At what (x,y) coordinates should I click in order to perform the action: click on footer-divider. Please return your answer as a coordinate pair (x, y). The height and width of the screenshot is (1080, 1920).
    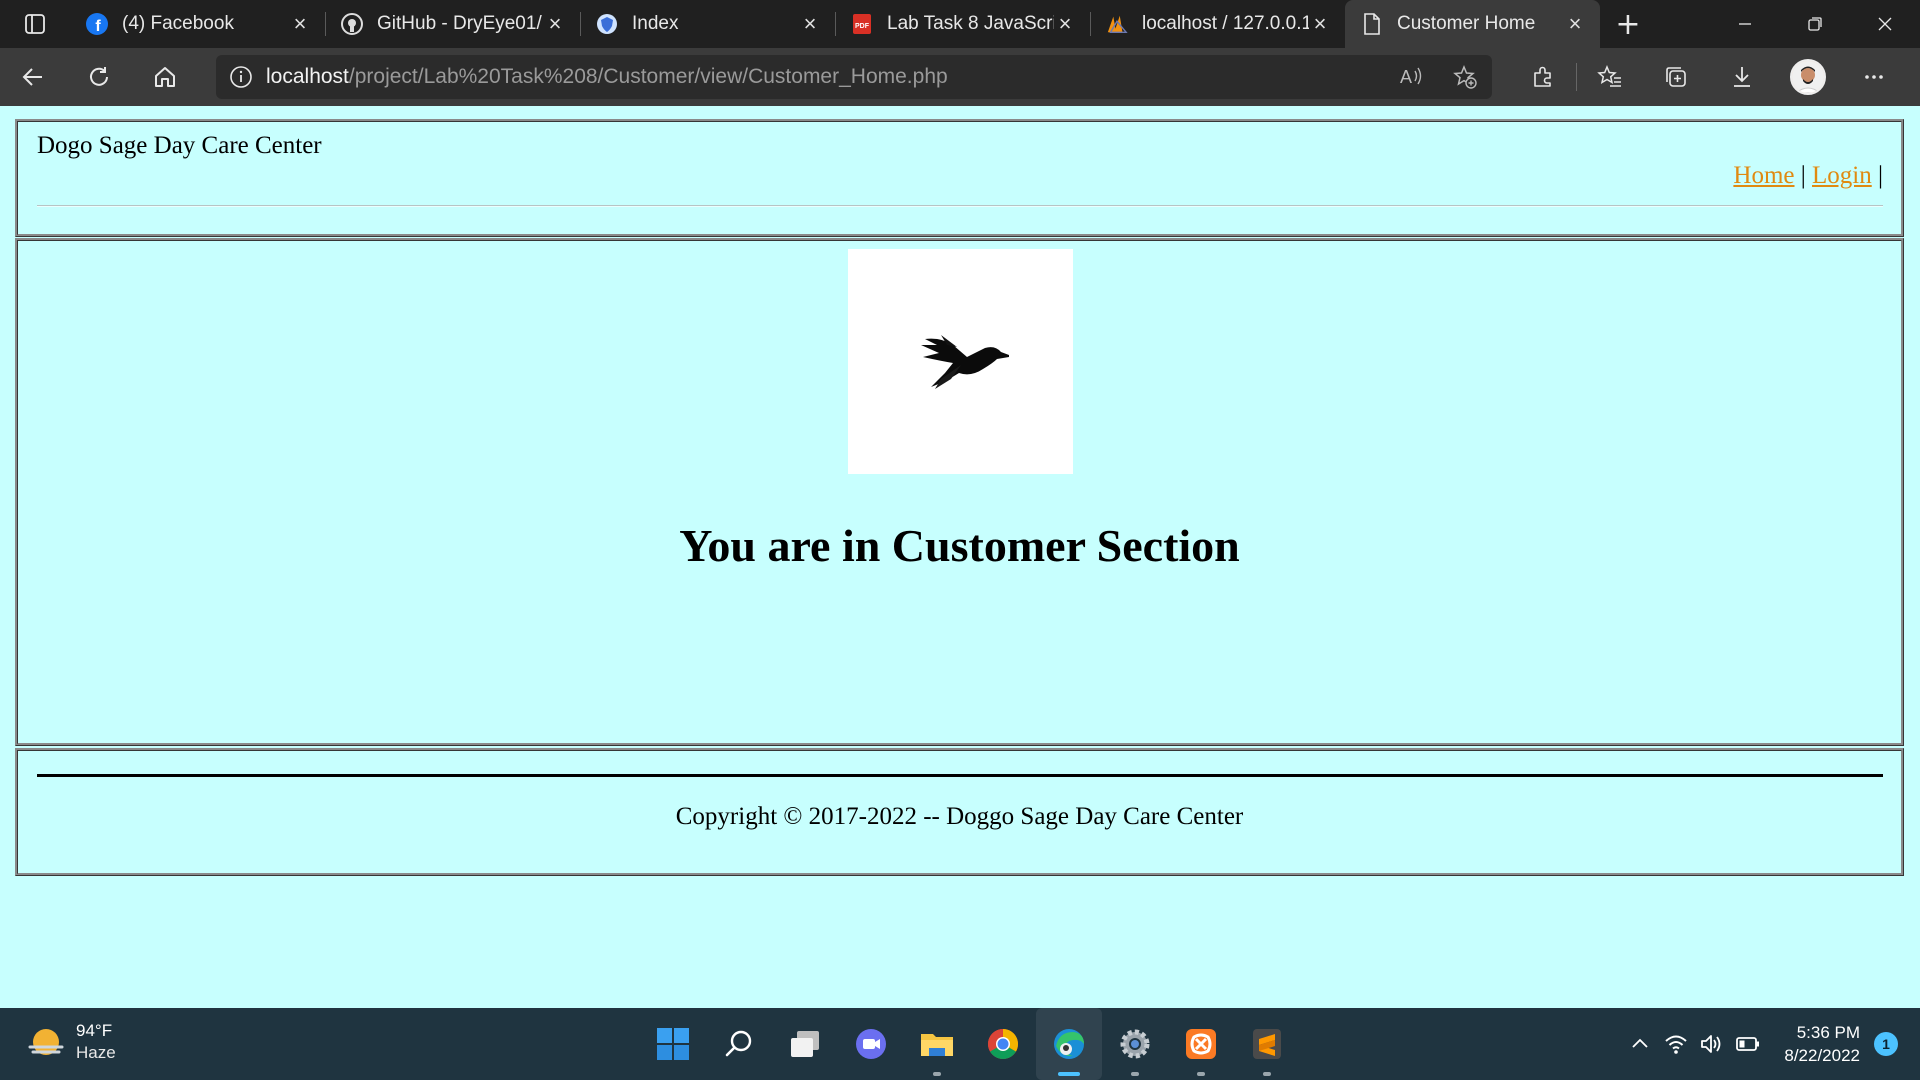
    Looking at the image, I should click on (960, 775).